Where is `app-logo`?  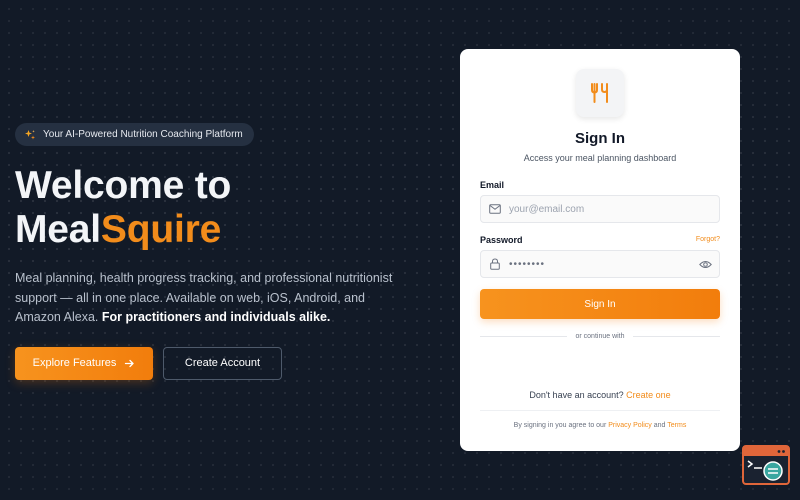 app-logo is located at coordinates (600, 93).